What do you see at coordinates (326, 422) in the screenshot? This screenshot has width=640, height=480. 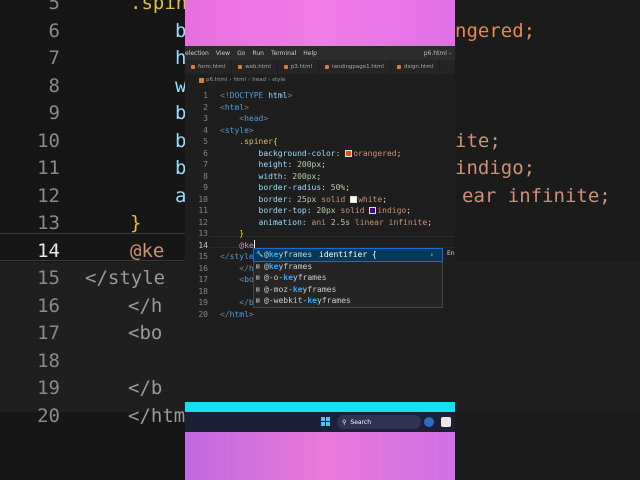 I see `windows-start-icon` at bounding box center [326, 422].